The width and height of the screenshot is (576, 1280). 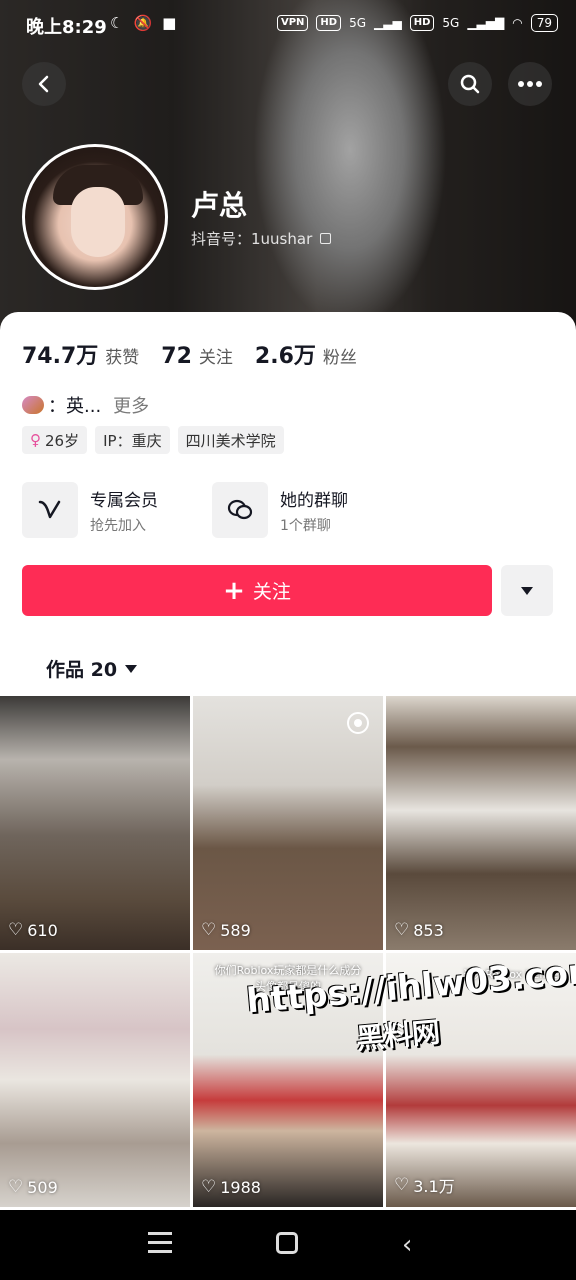 I want to click on more-icon, so click(x=530, y=84).